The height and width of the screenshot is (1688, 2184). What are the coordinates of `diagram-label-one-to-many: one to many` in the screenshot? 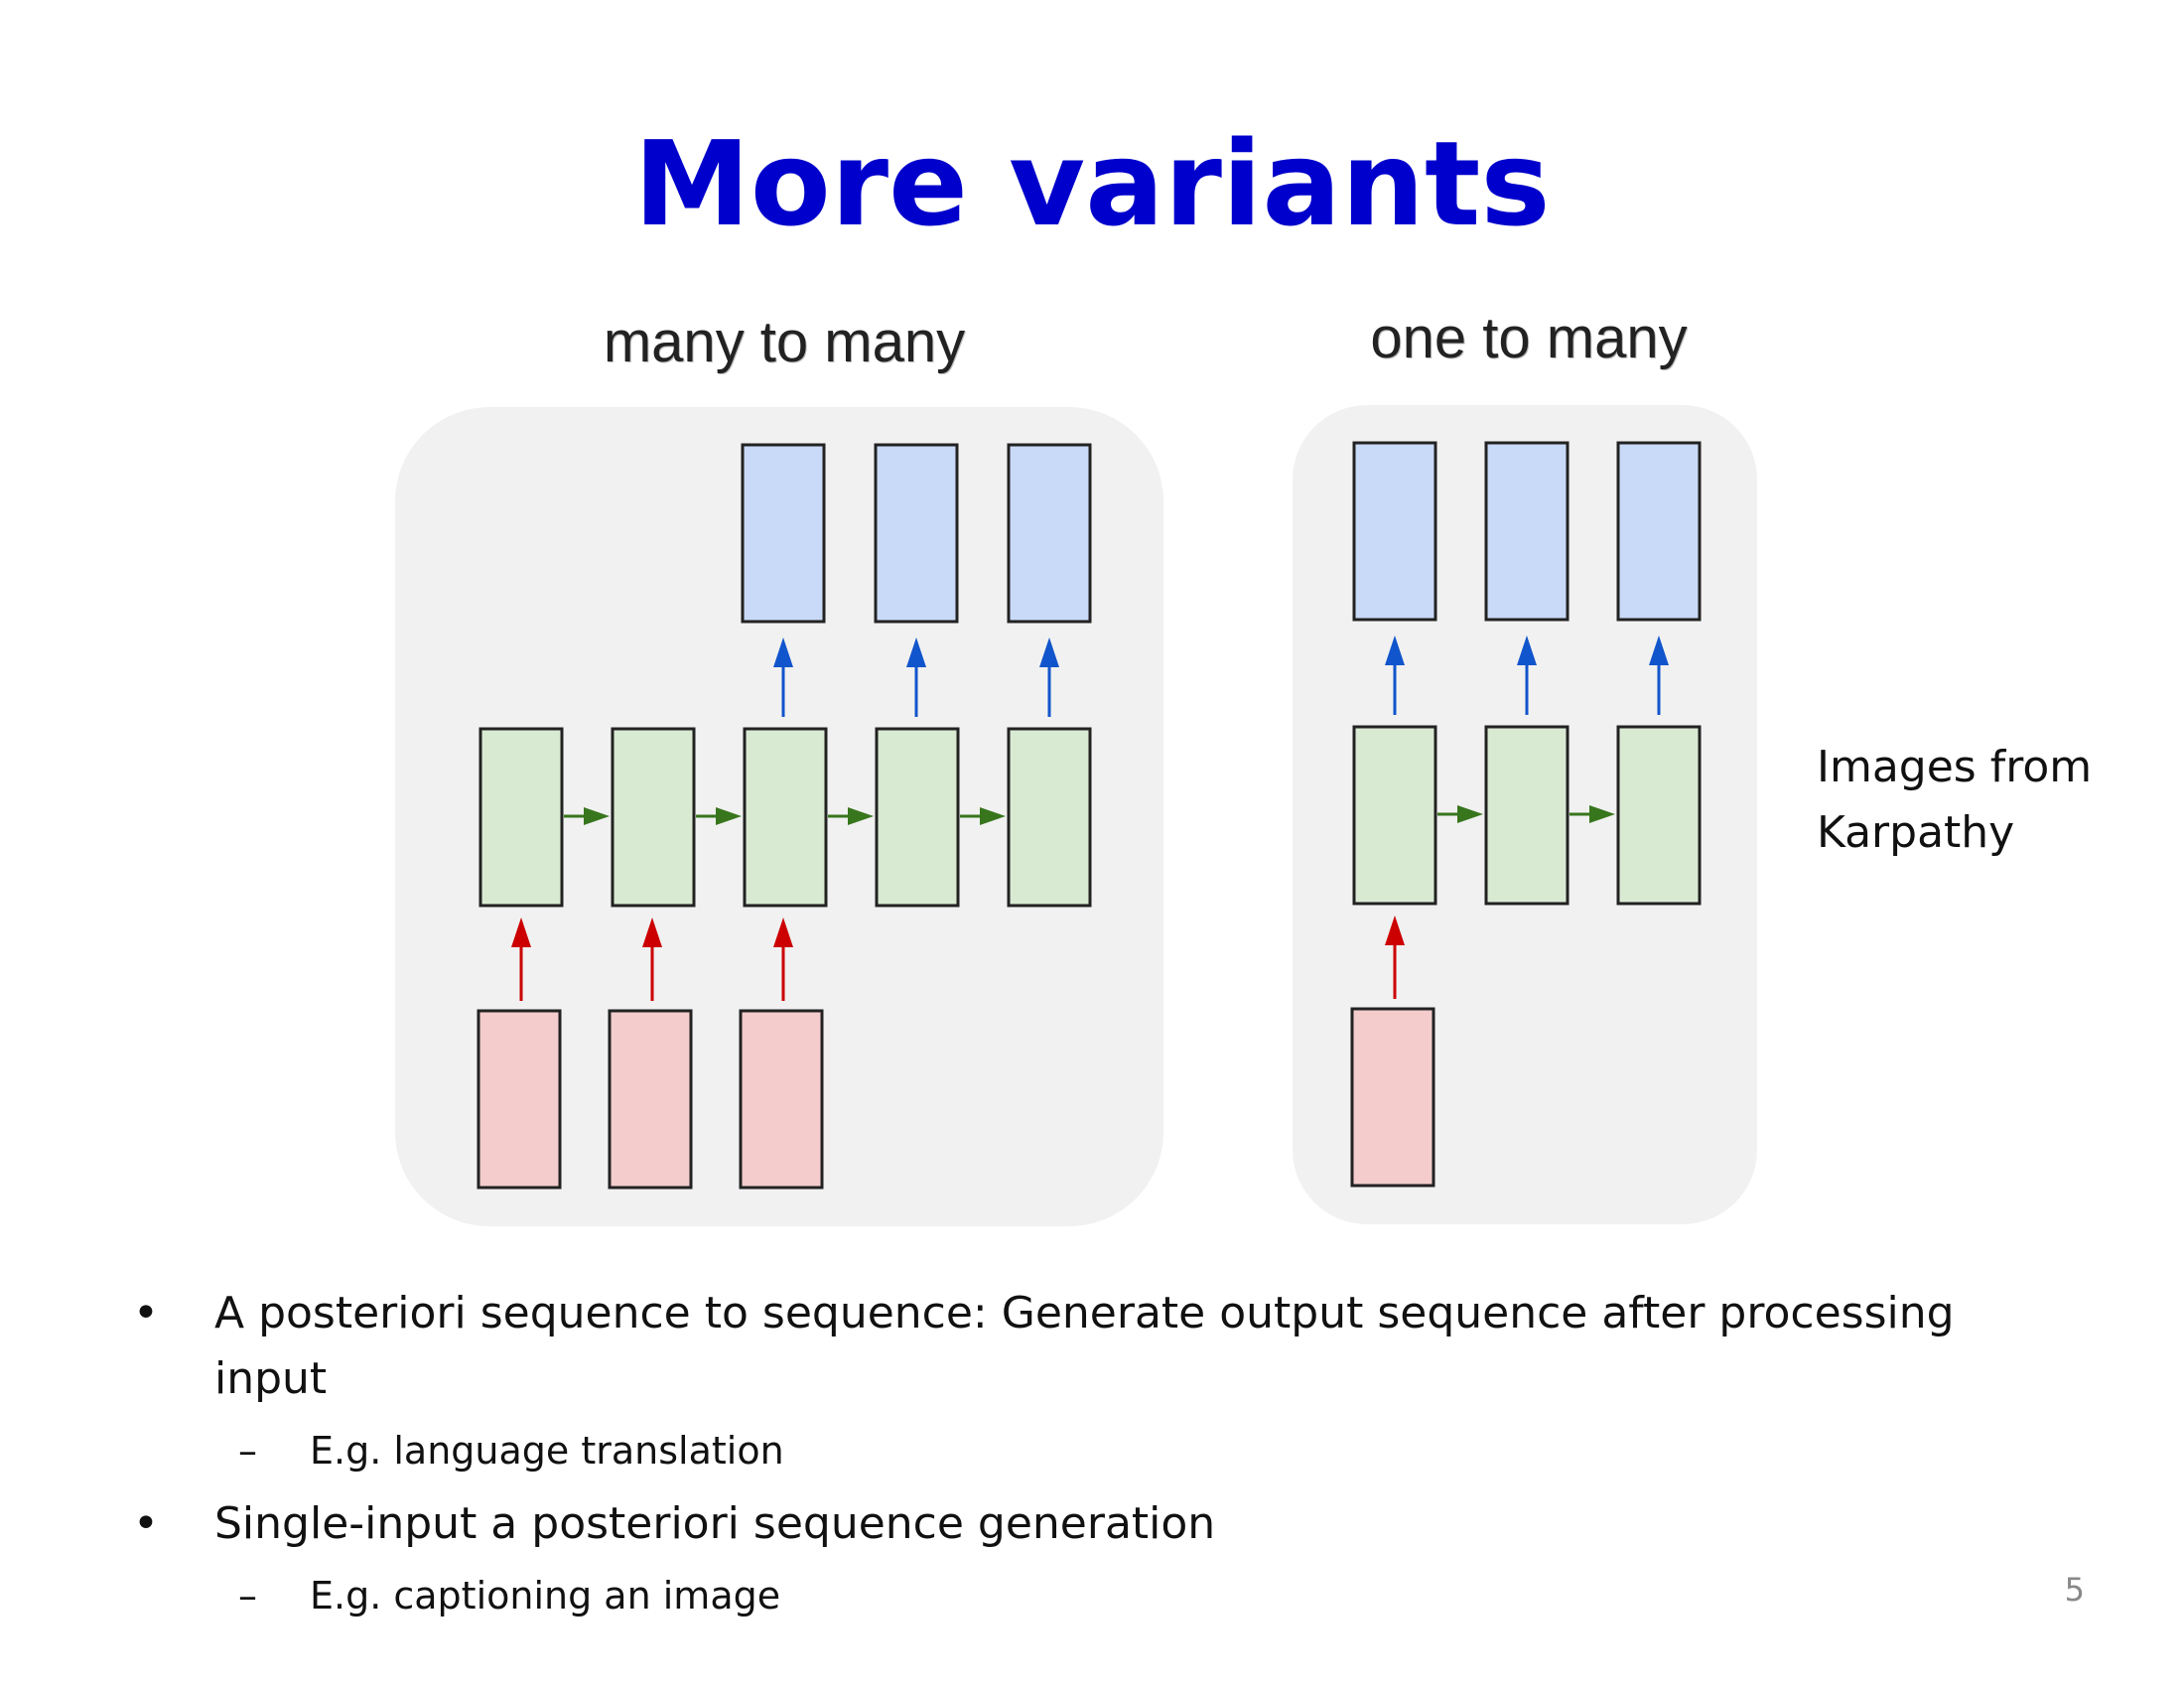 It's located at (1529, 338).